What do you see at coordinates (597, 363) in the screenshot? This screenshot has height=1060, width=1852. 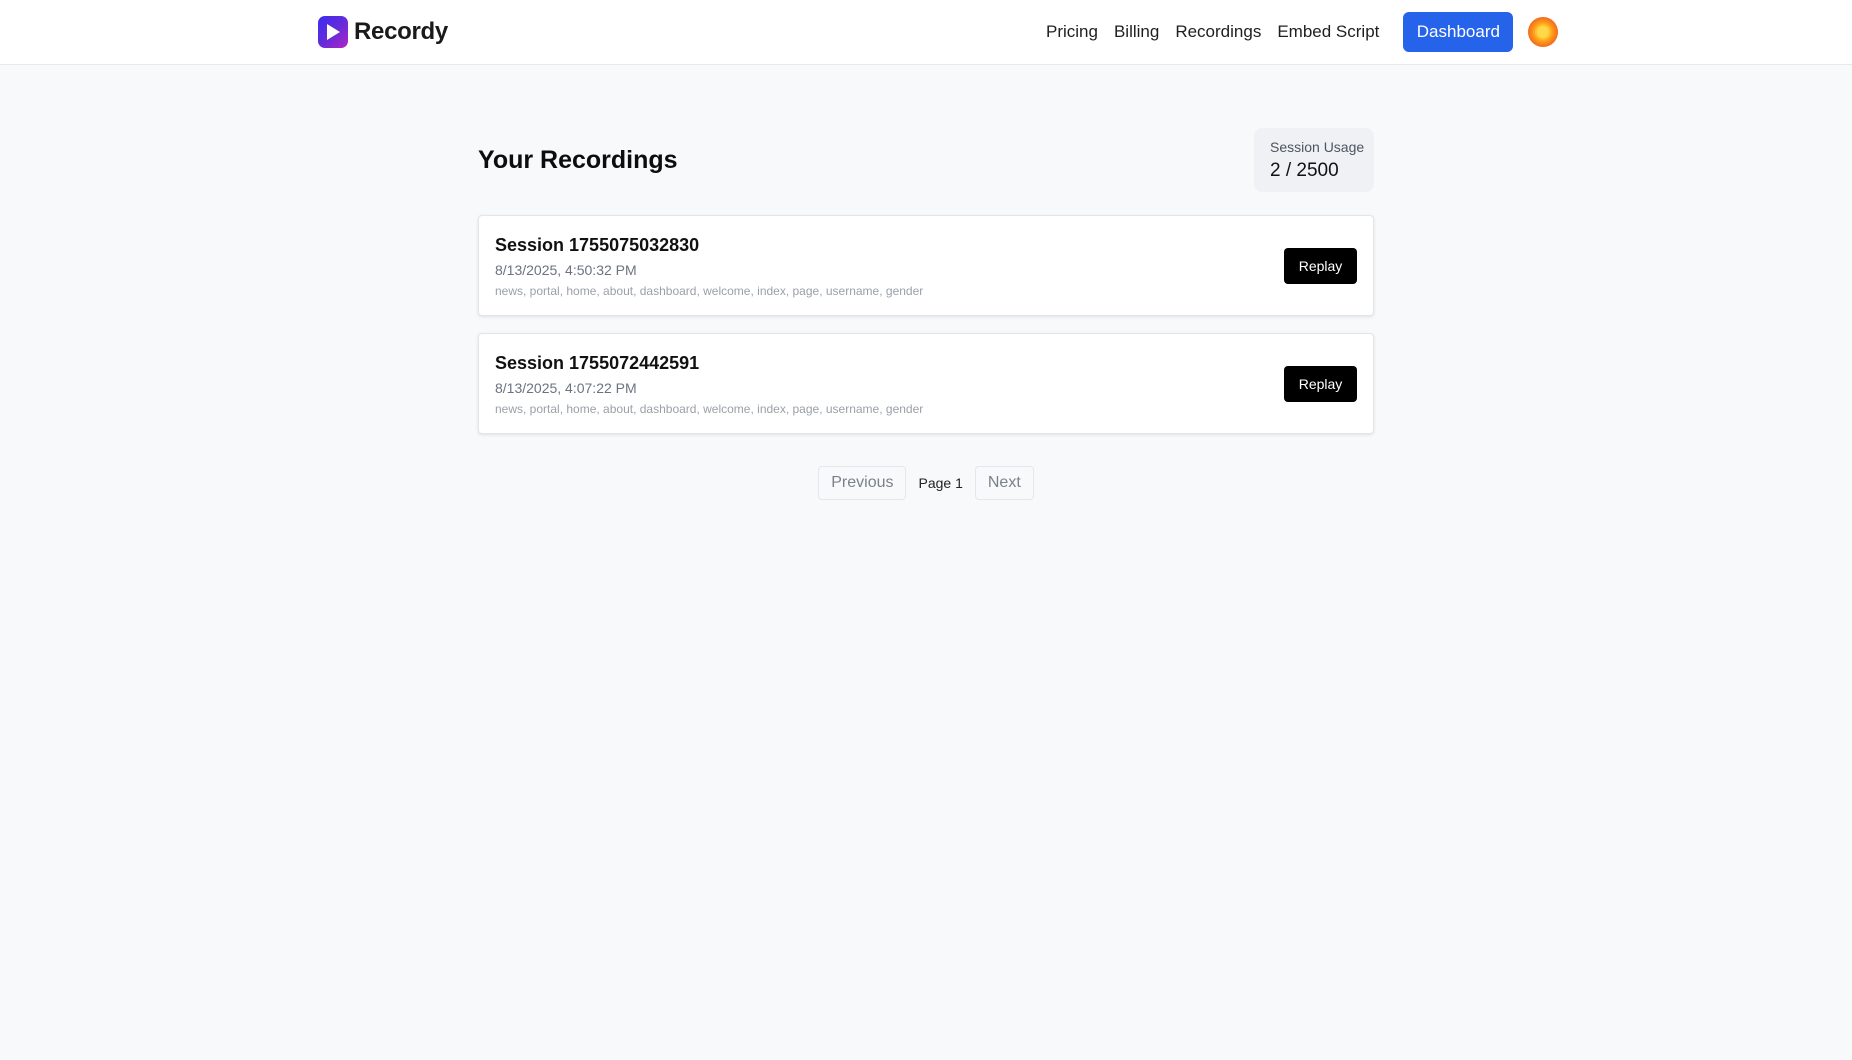 I see `recording-title: Session 1755072442591` at bounding box center [597, 363].